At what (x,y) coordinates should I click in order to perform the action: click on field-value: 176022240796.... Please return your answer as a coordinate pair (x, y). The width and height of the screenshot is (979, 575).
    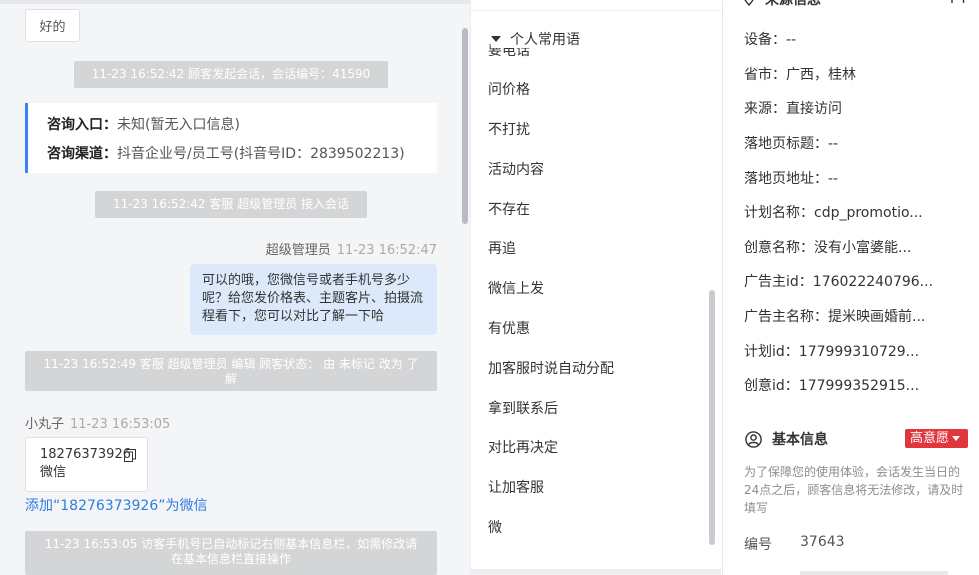
    Looking at the image, I should click on (873, 282).